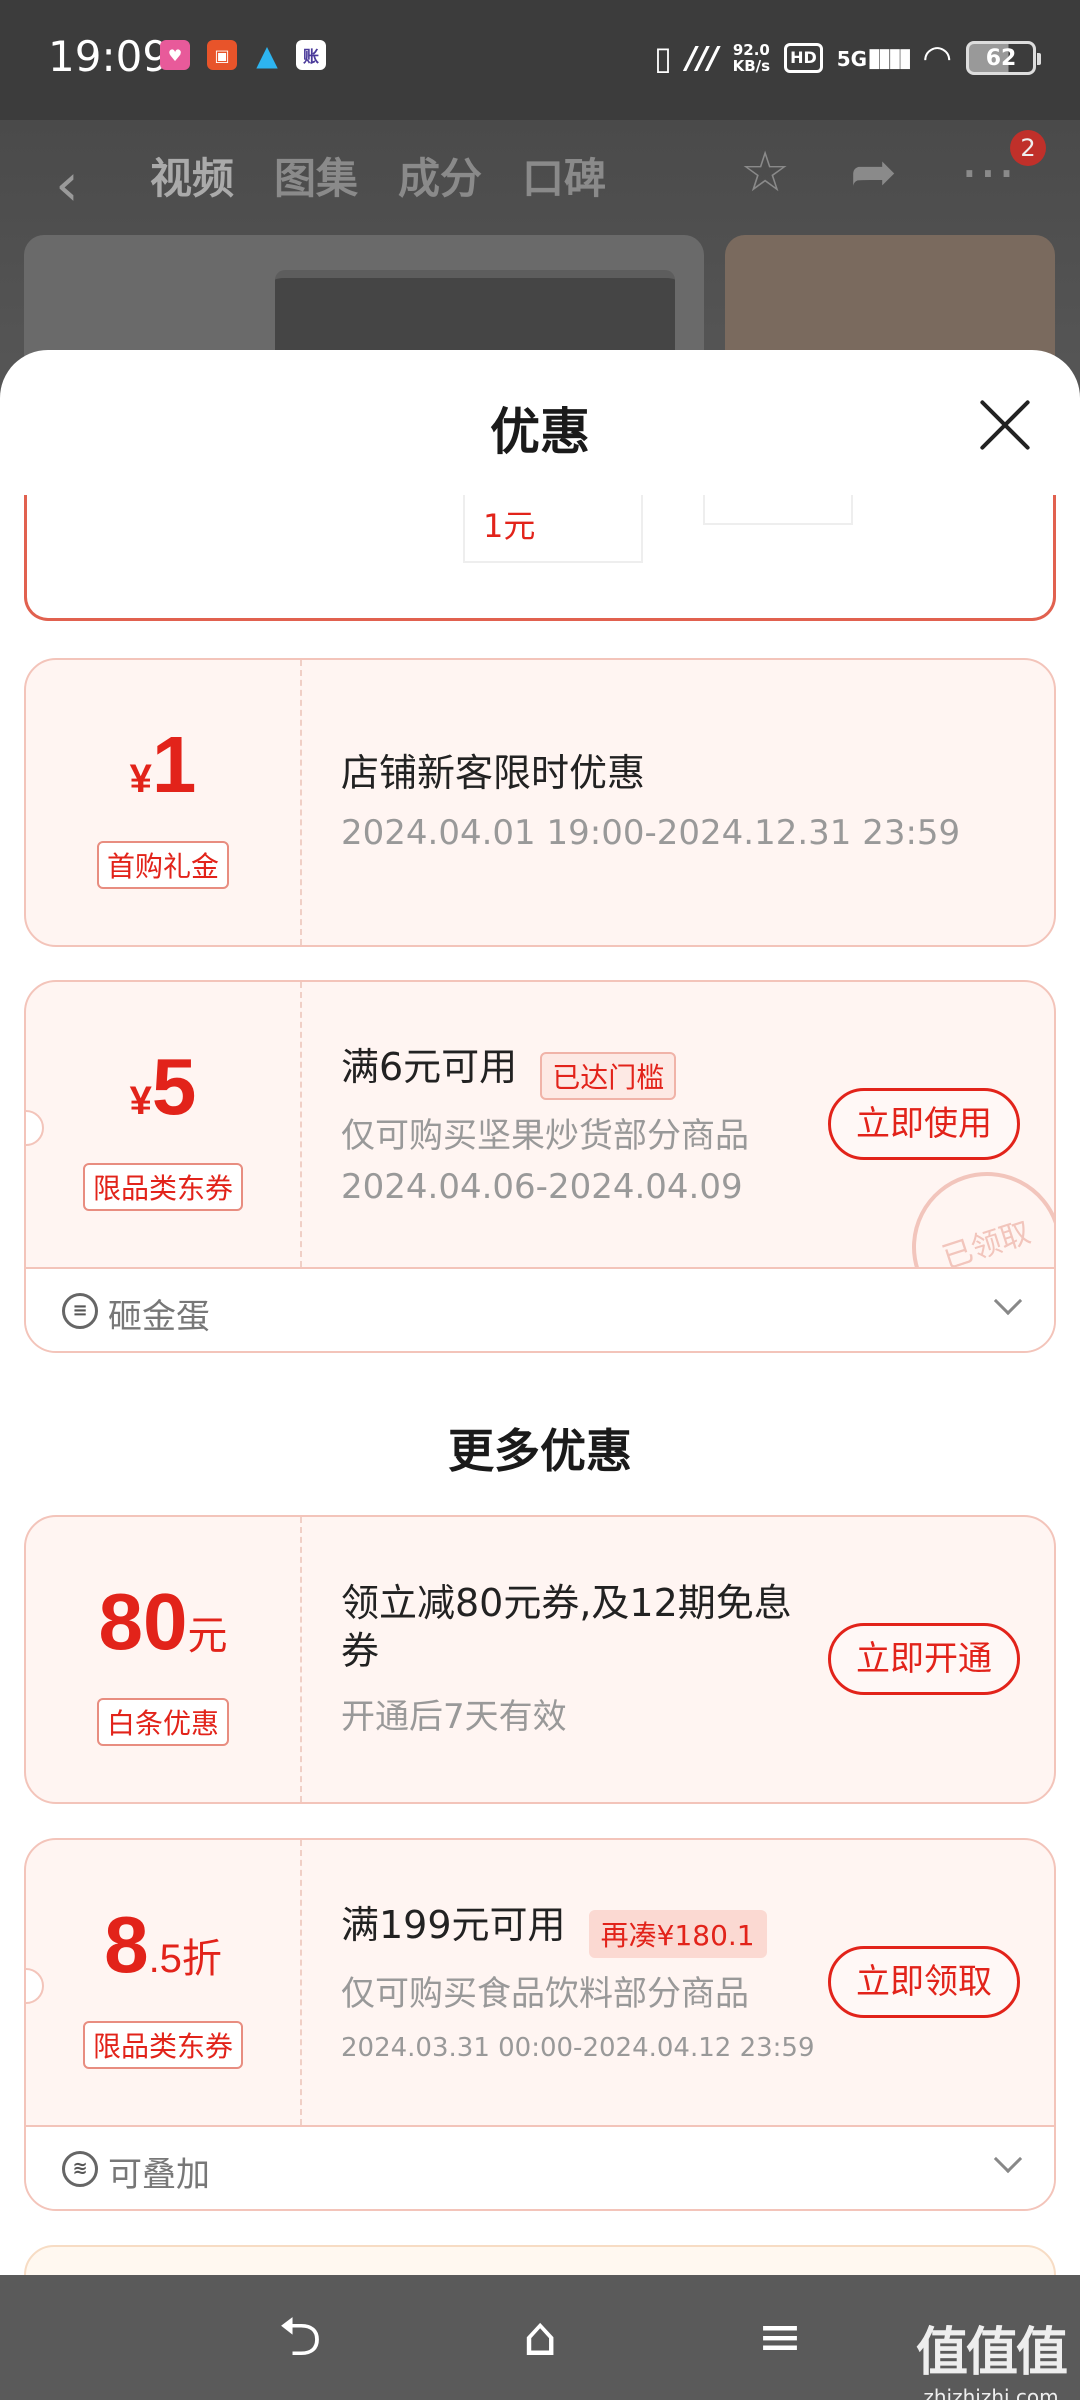 This screenshot has height=2400, width=1080. I want to click on tab-ingredients: 成分, so click(440, 175).